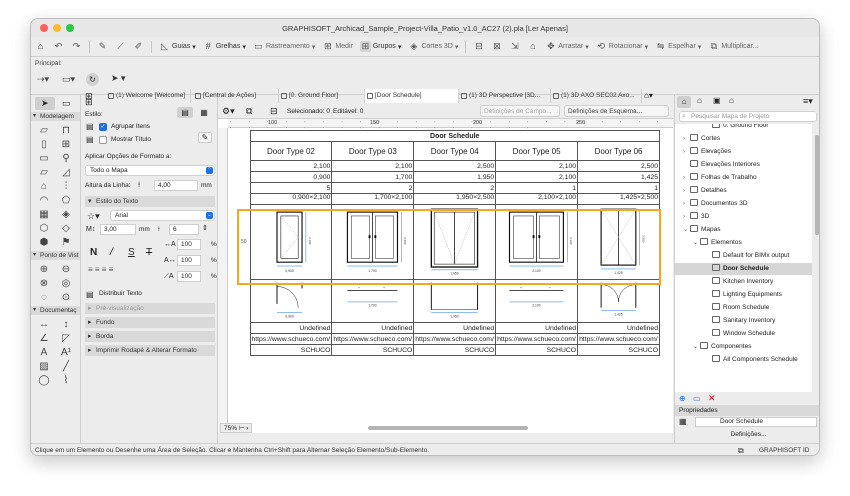 The height and width of the screenshot is (496, 850). What do you see at coordinates (66, 172) in the screenshot?
I see `stair-icon: ◿` at bounding box center [66, 172].